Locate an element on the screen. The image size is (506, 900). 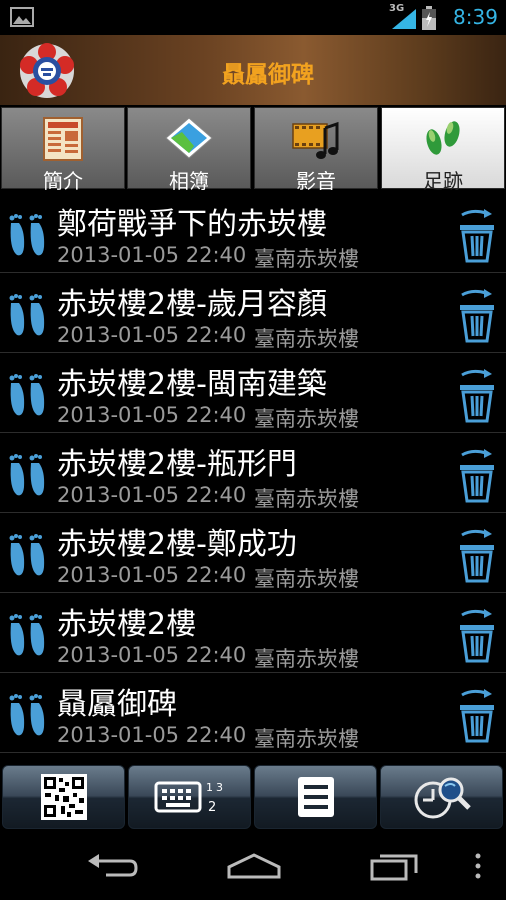
list-item: 赤崁樓2樓-歲月容顏 2013-01-05 22:40 臺南赤崁樓 is located at coordinates (253, 313).